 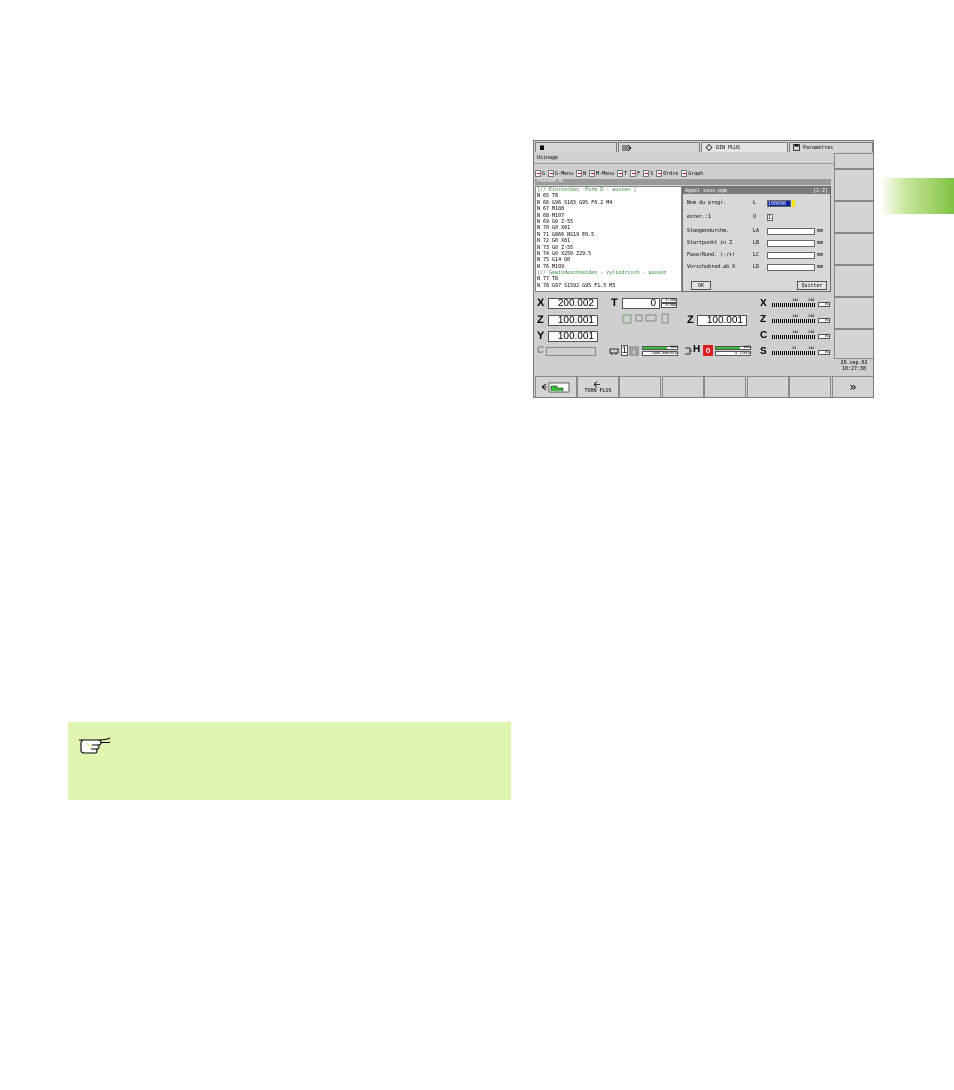 I want to click on turnplus-icon, so click(x=596, y=384).